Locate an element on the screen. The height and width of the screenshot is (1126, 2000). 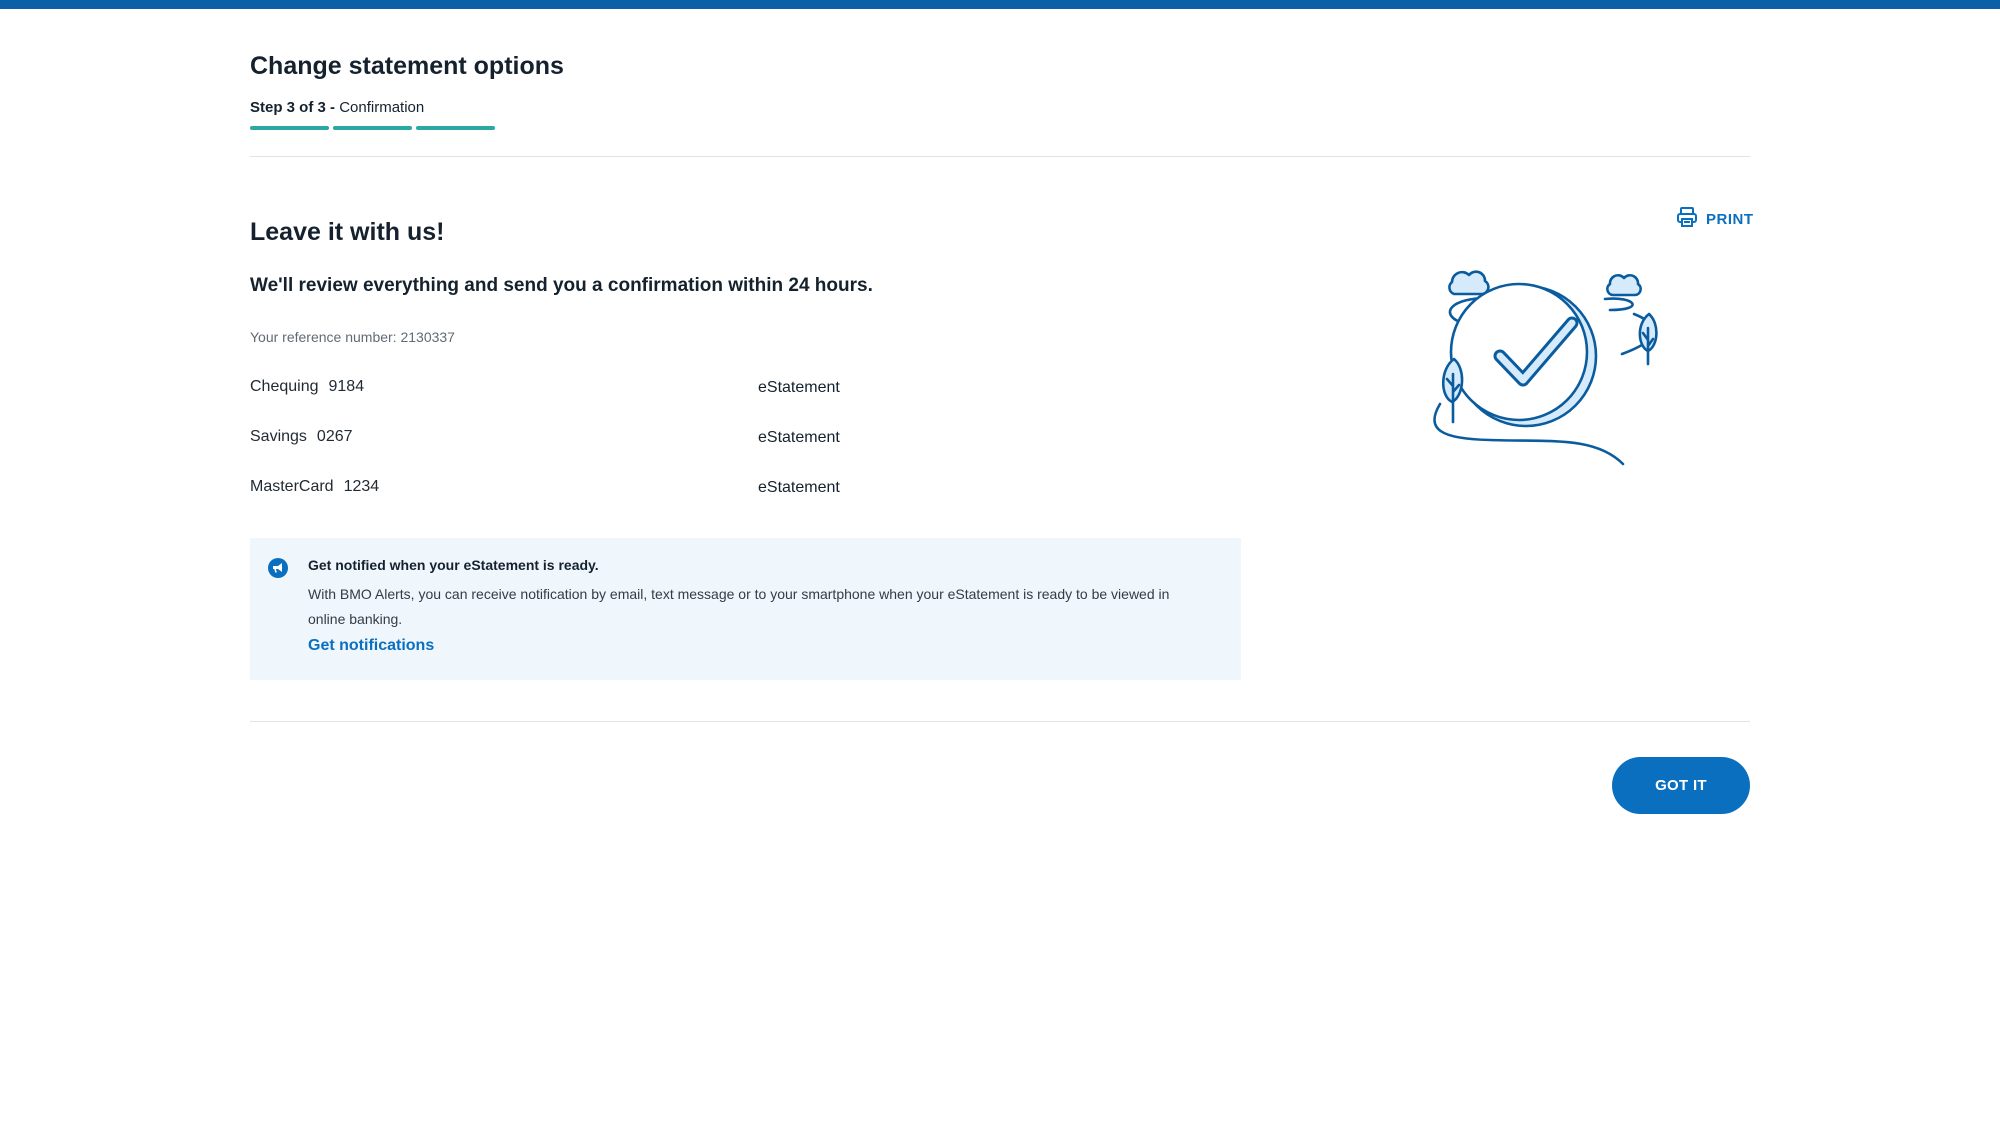
footer-divider is located at coordinates (1000, 721).